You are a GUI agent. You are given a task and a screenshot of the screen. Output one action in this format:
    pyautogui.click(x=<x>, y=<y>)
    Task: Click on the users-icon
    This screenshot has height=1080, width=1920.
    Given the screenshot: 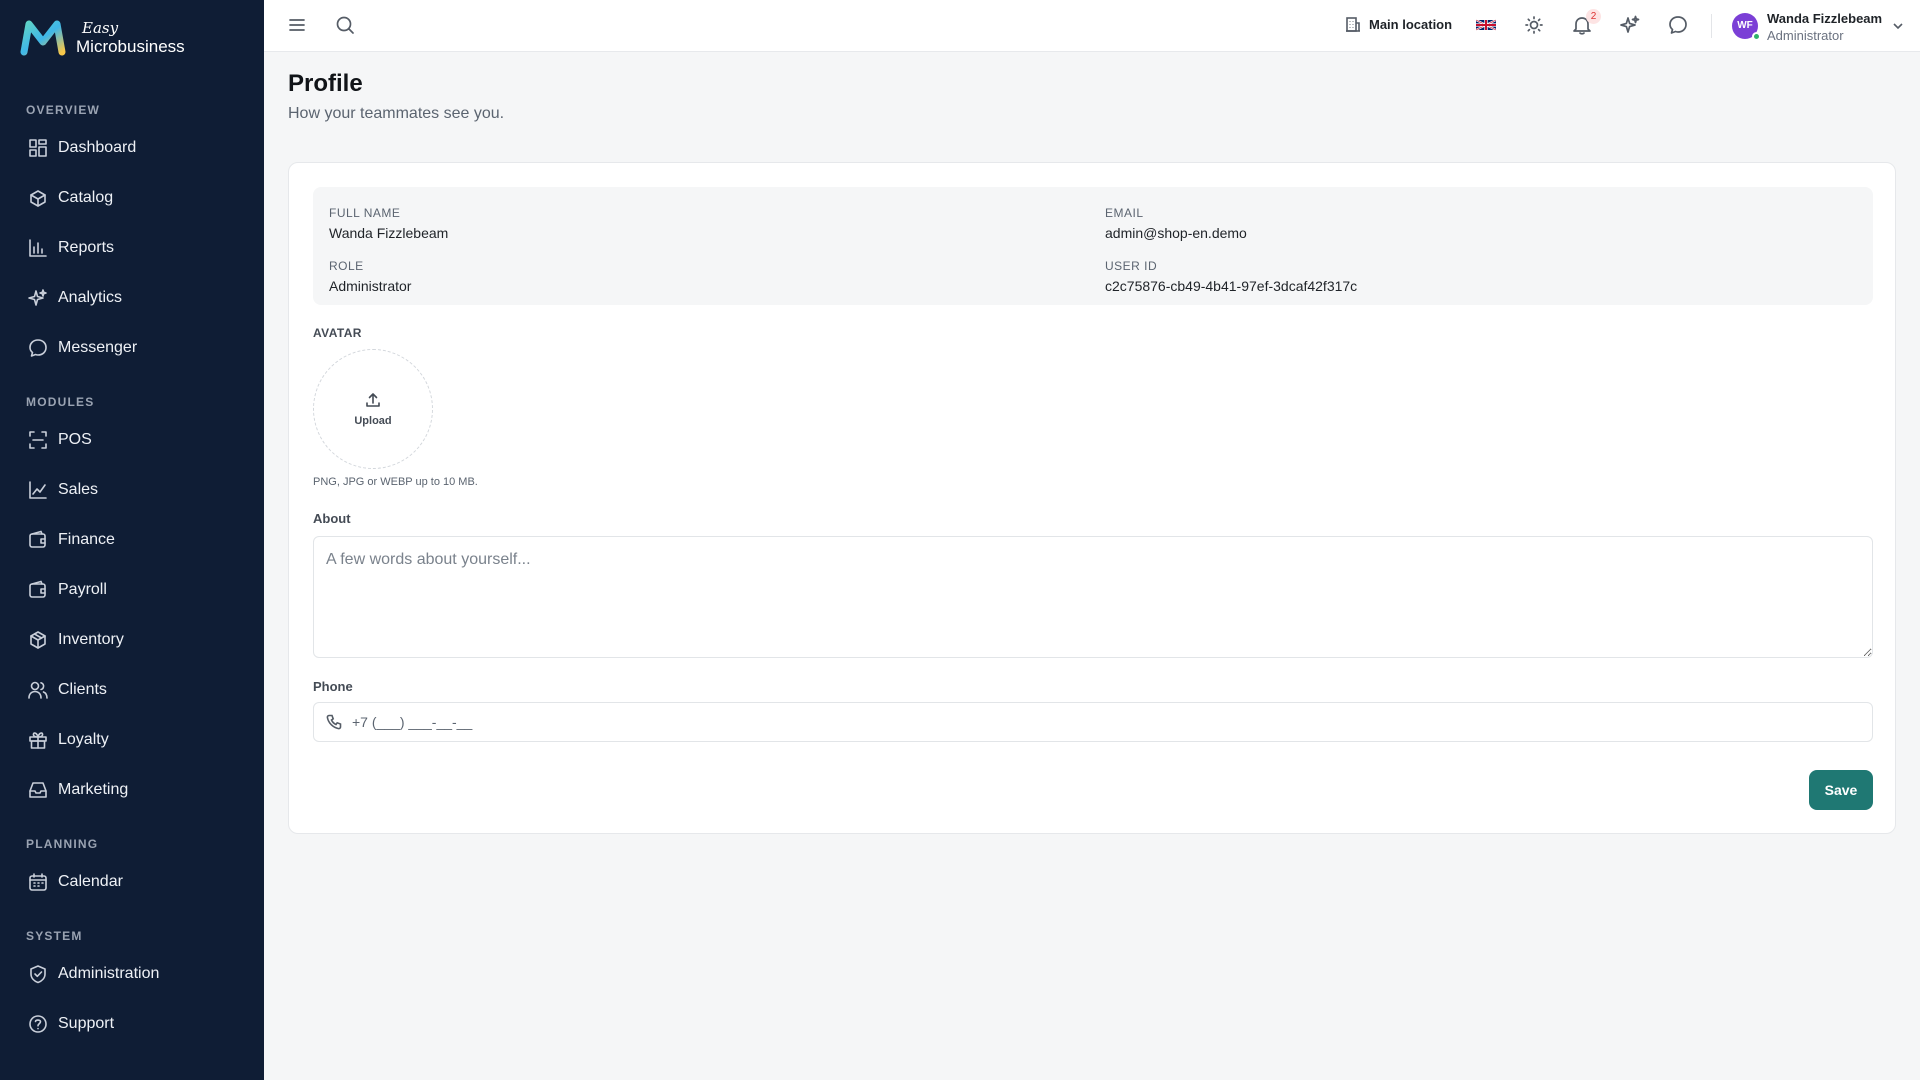 What is the action you would take?
    pyautogui.click(x=38, y=690)
    